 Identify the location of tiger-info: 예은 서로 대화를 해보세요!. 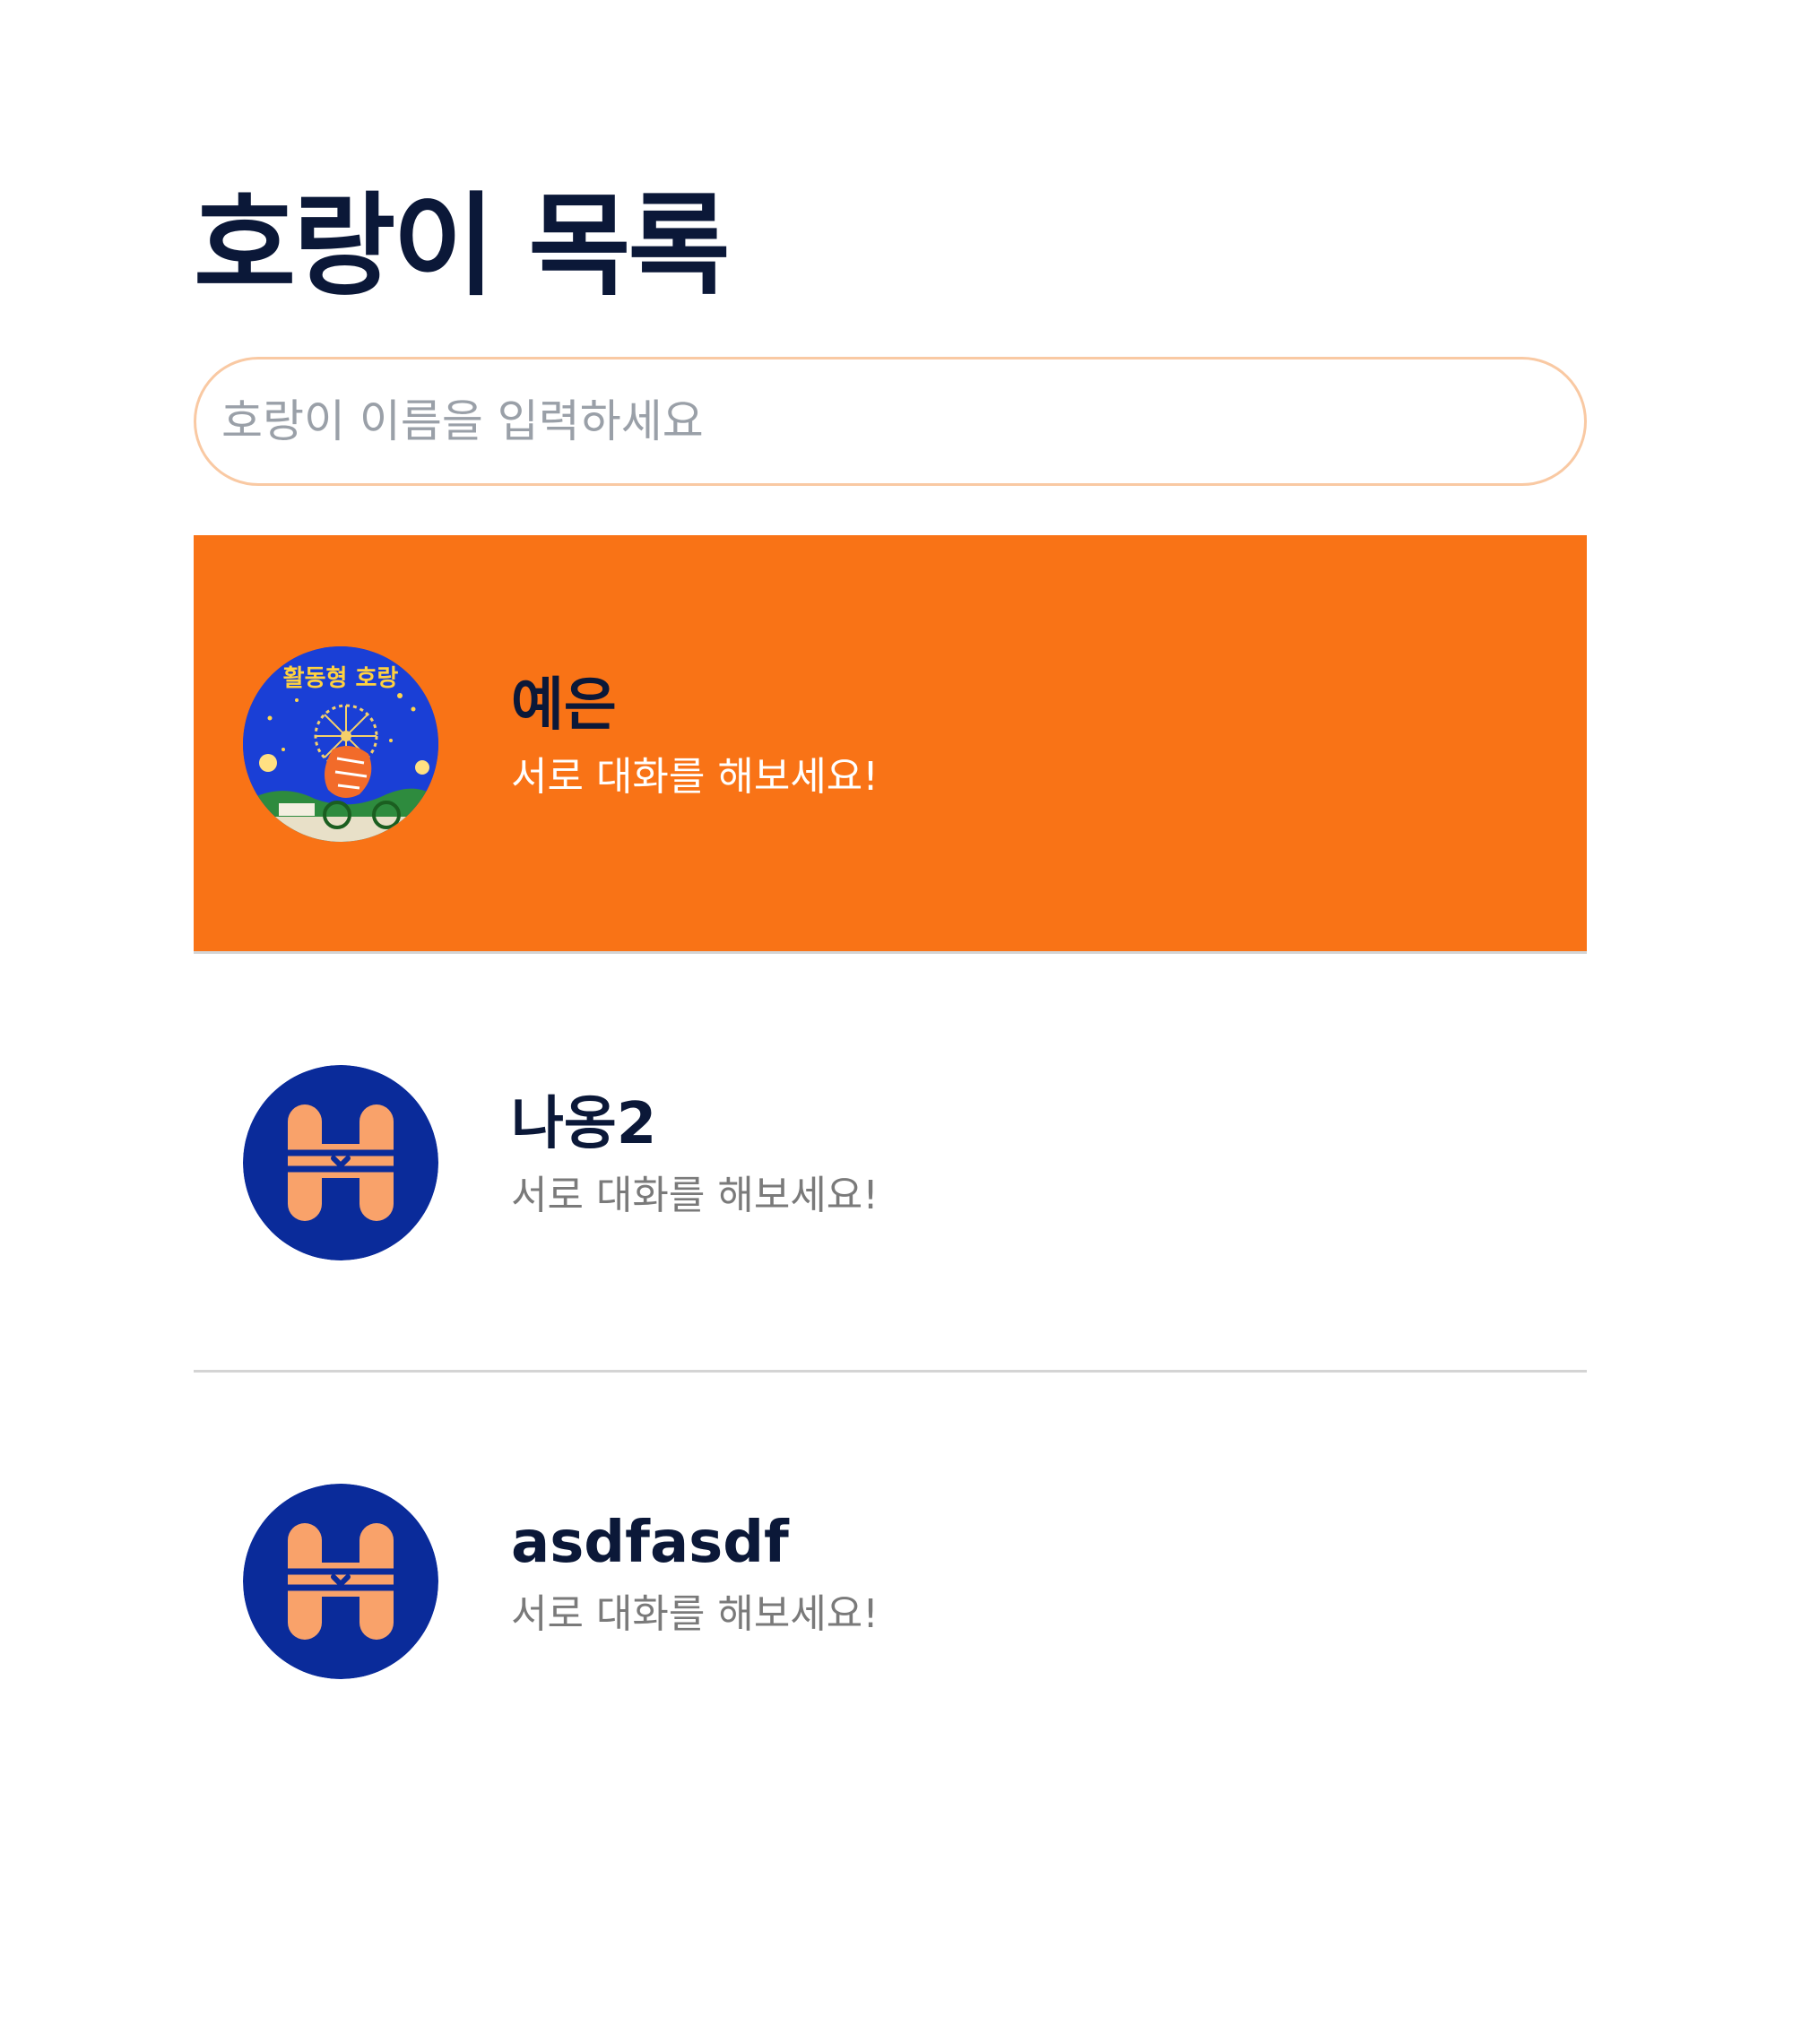
(1026, 736).